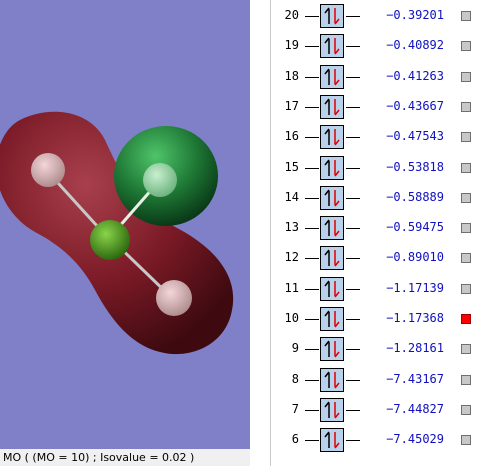 The height and width of the screenshot is (466, 492). What do you see at coordinates (295, 378) in the screenshot?
I see `orbital-number: 8` at bounding box center [295, 378].